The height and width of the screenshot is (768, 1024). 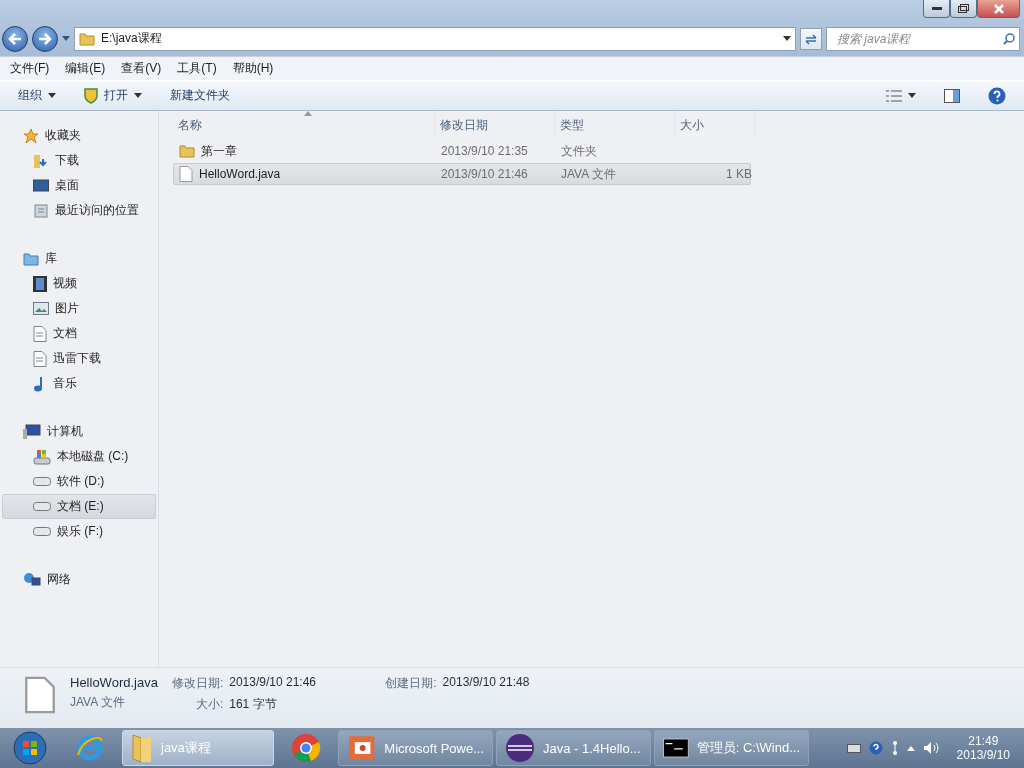 I want to click on menu-item: 文件(F), so click(x=30, y=68).